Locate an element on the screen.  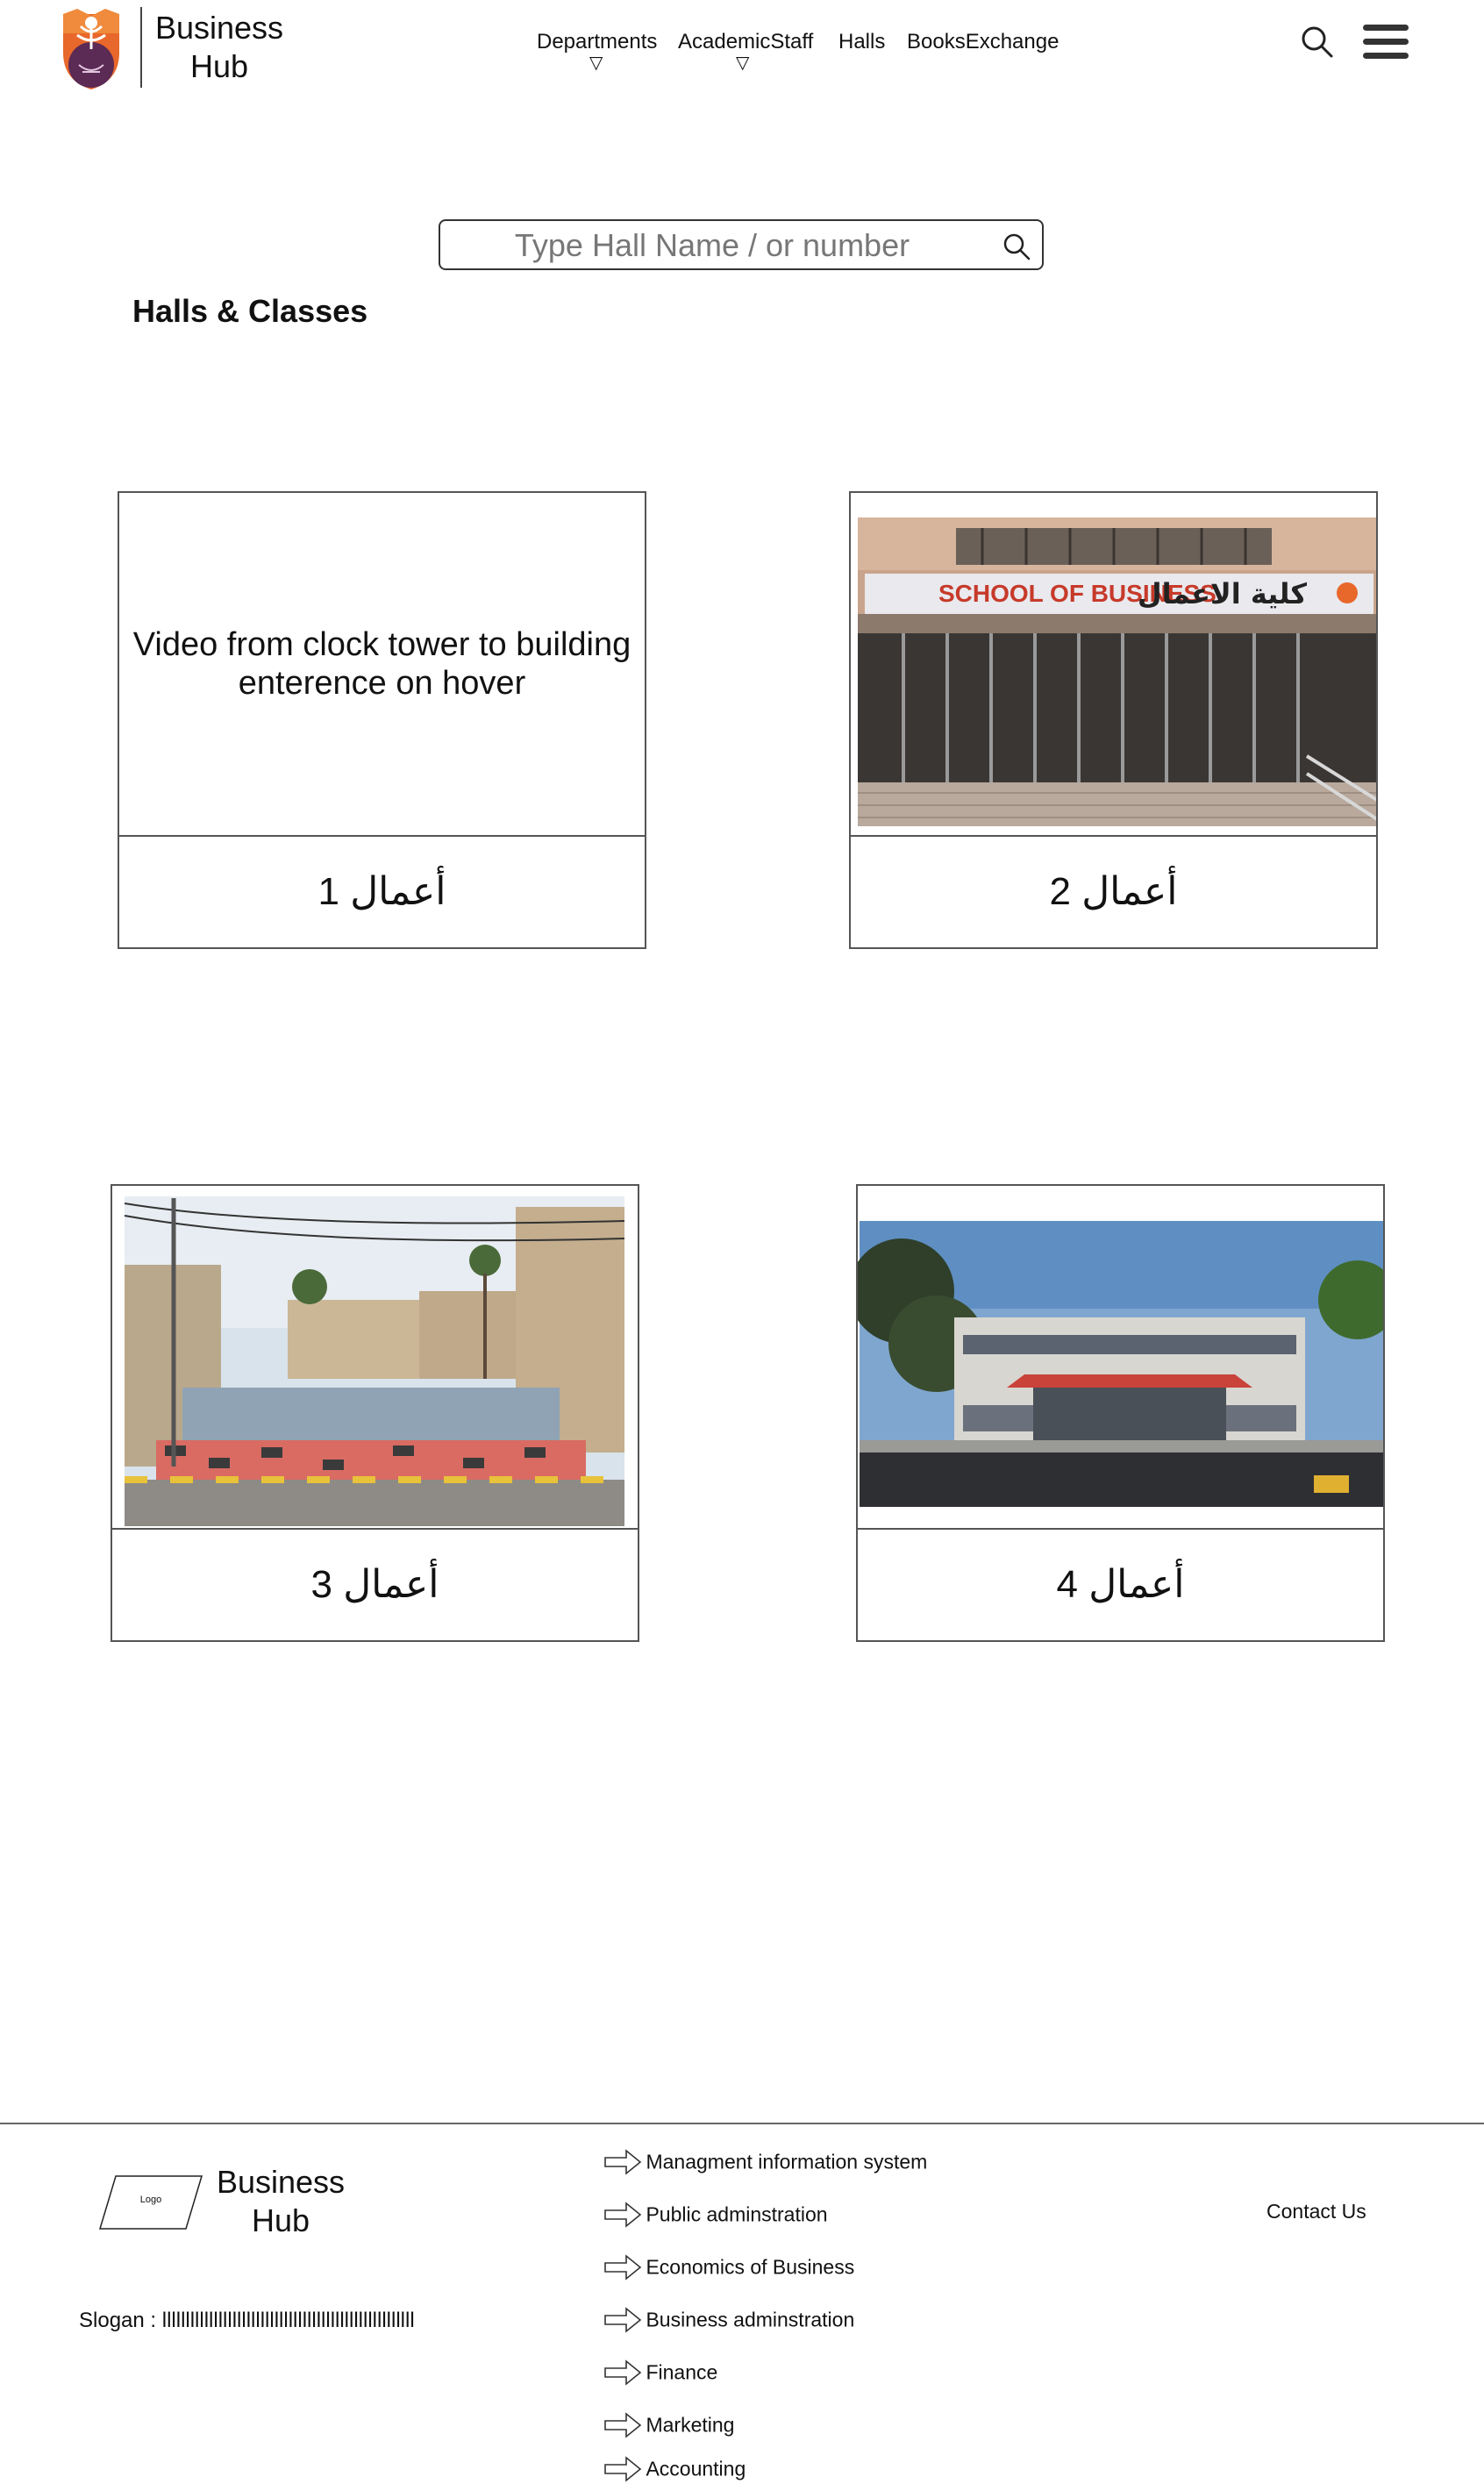
hall-card-3: أعمال 3 is located at coordinates (375, 1413).